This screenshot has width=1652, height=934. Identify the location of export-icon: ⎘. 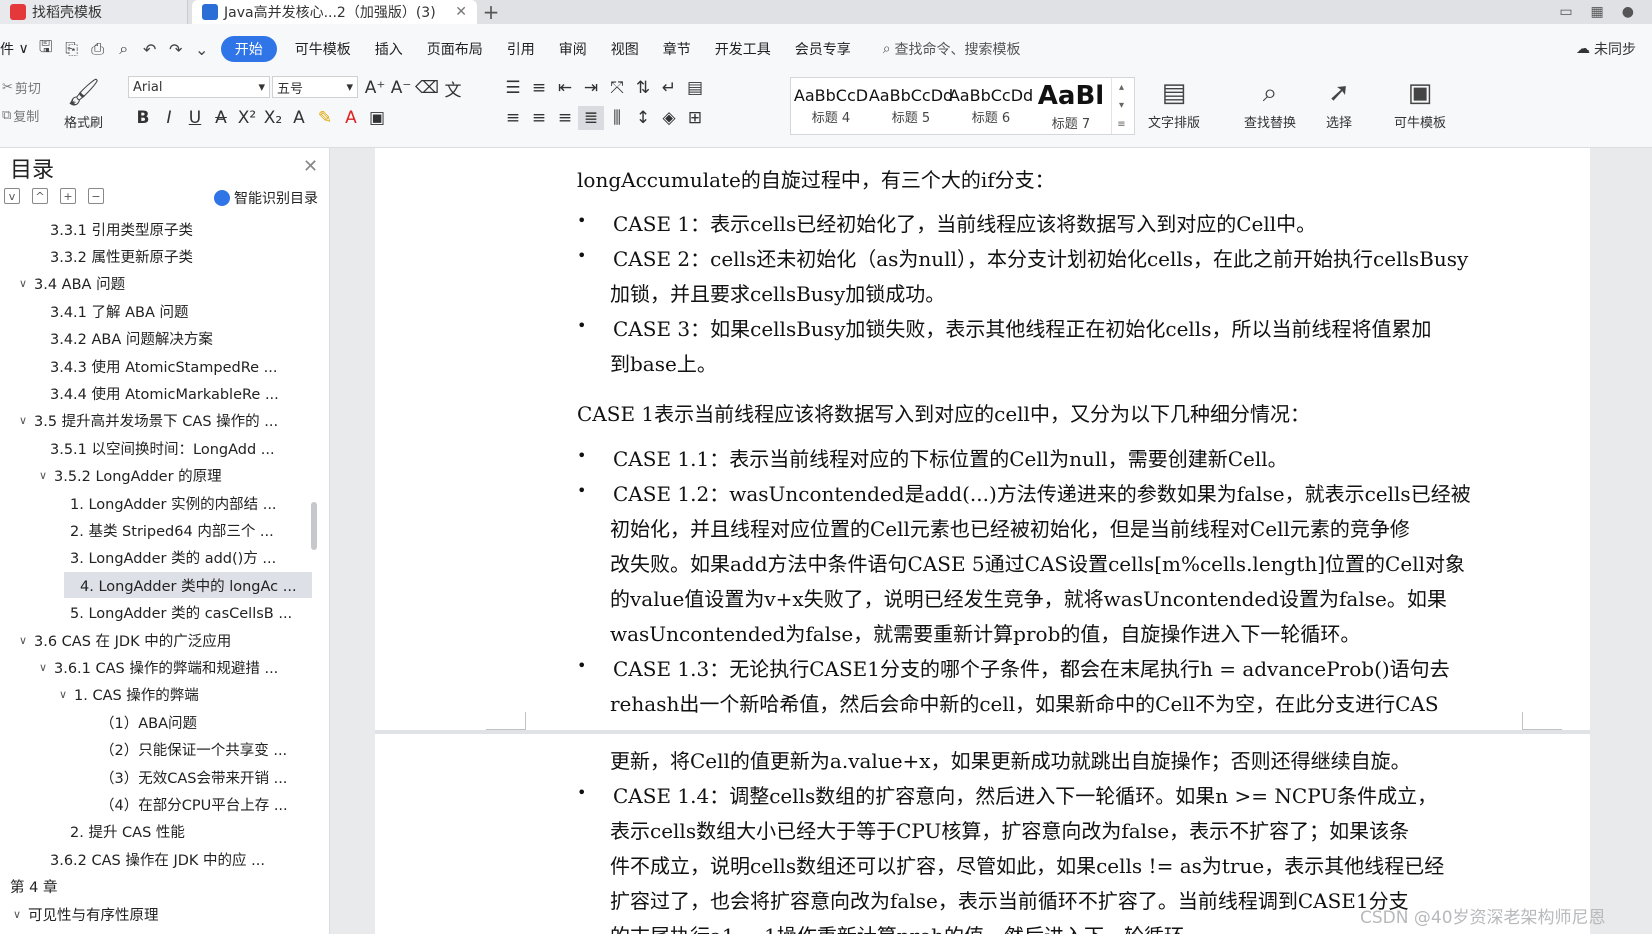
(72, 49).